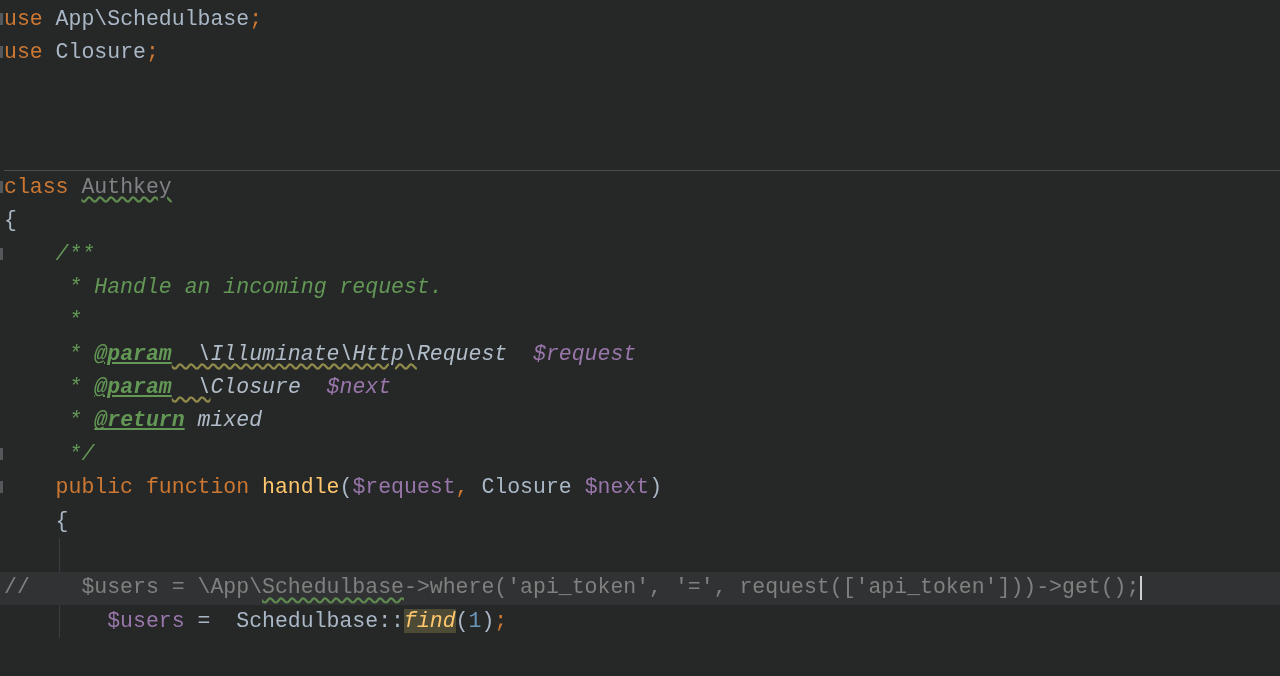 Image resolution: width=1280 pixels, height=676 pixels. Describe the element at coordinates (74, 321) in the screenshot. I see `doc-comment-line: *` at that location.